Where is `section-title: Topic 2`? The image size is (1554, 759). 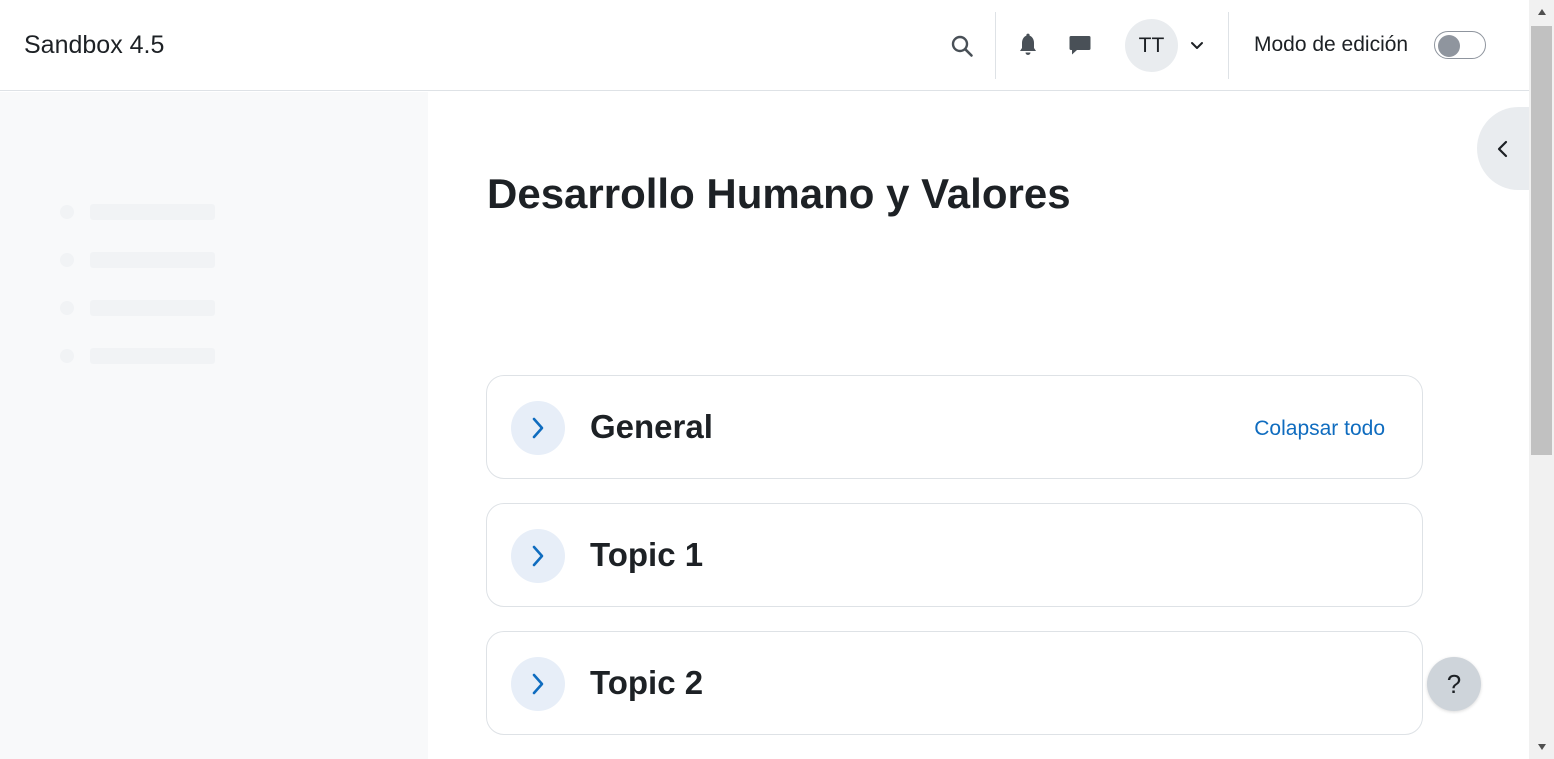 section-title: Topic 2 is located at coordinates (646, 683).